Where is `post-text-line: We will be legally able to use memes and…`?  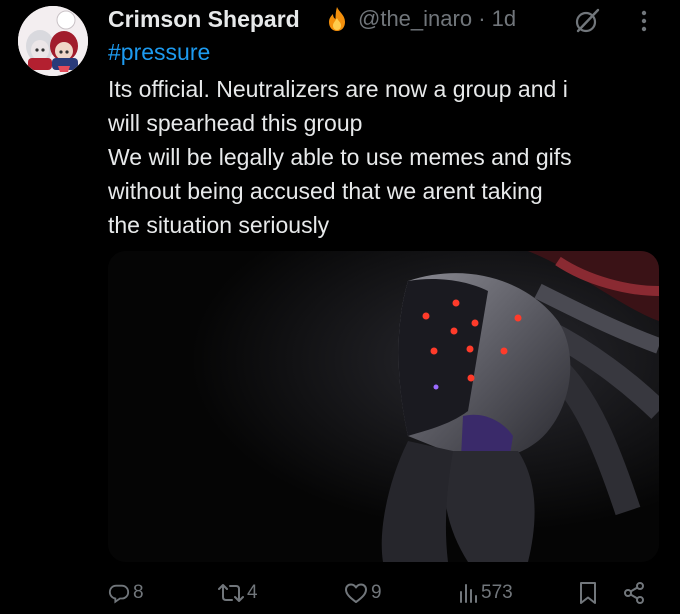
post-text-line: We will be legally able to use memes and… is located at coordinates (340, 157).